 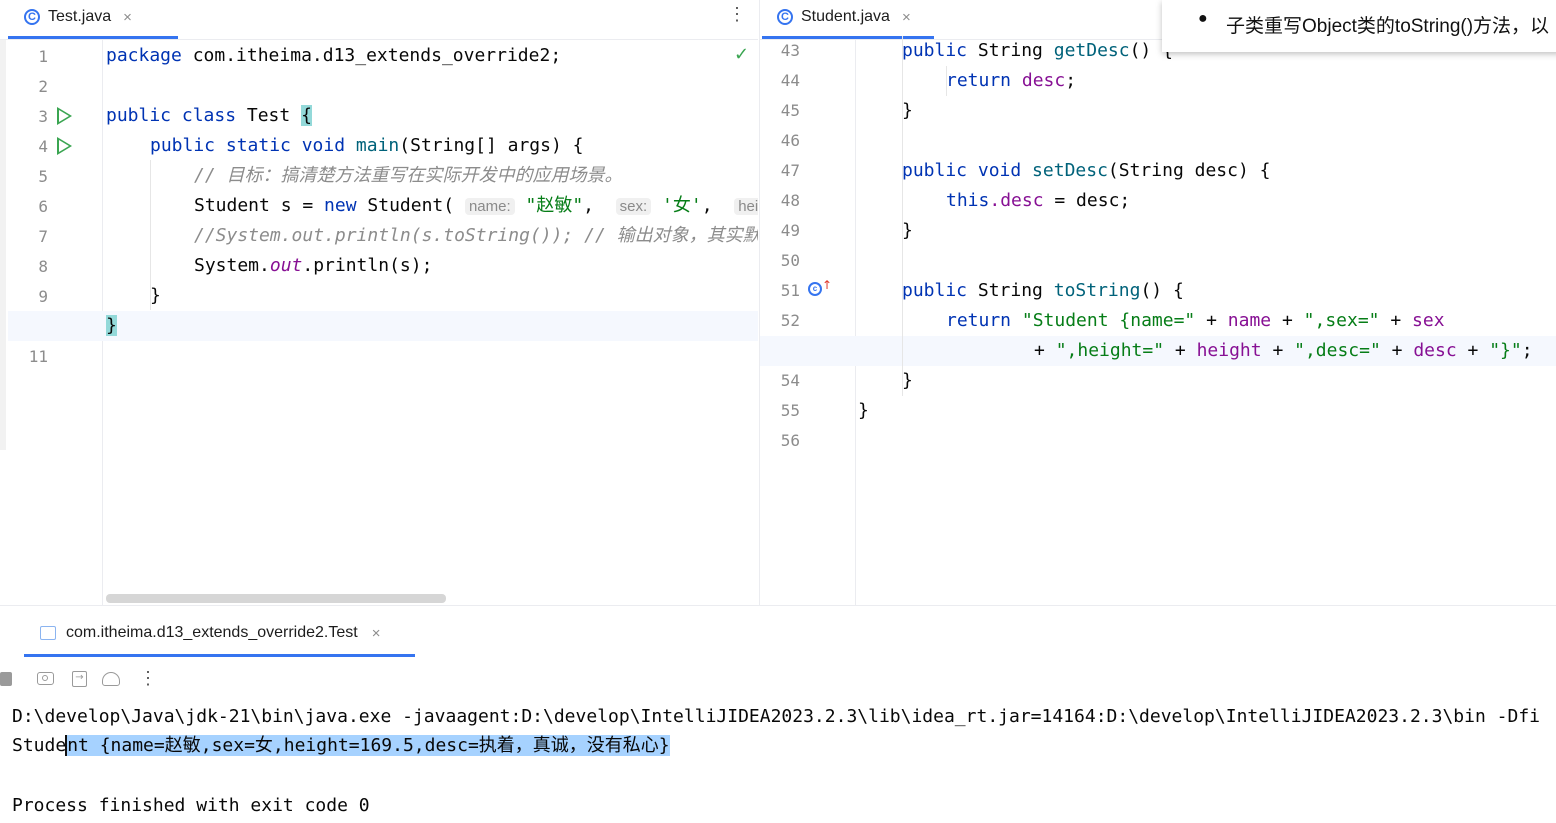 I want to click on override-method-icon: c, so click(x=815, y=289).